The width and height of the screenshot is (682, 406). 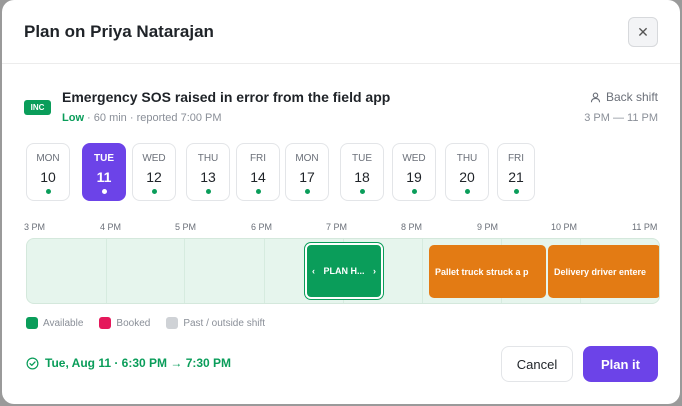 I want to click on day-number: 17, so click(x=307, y=177).